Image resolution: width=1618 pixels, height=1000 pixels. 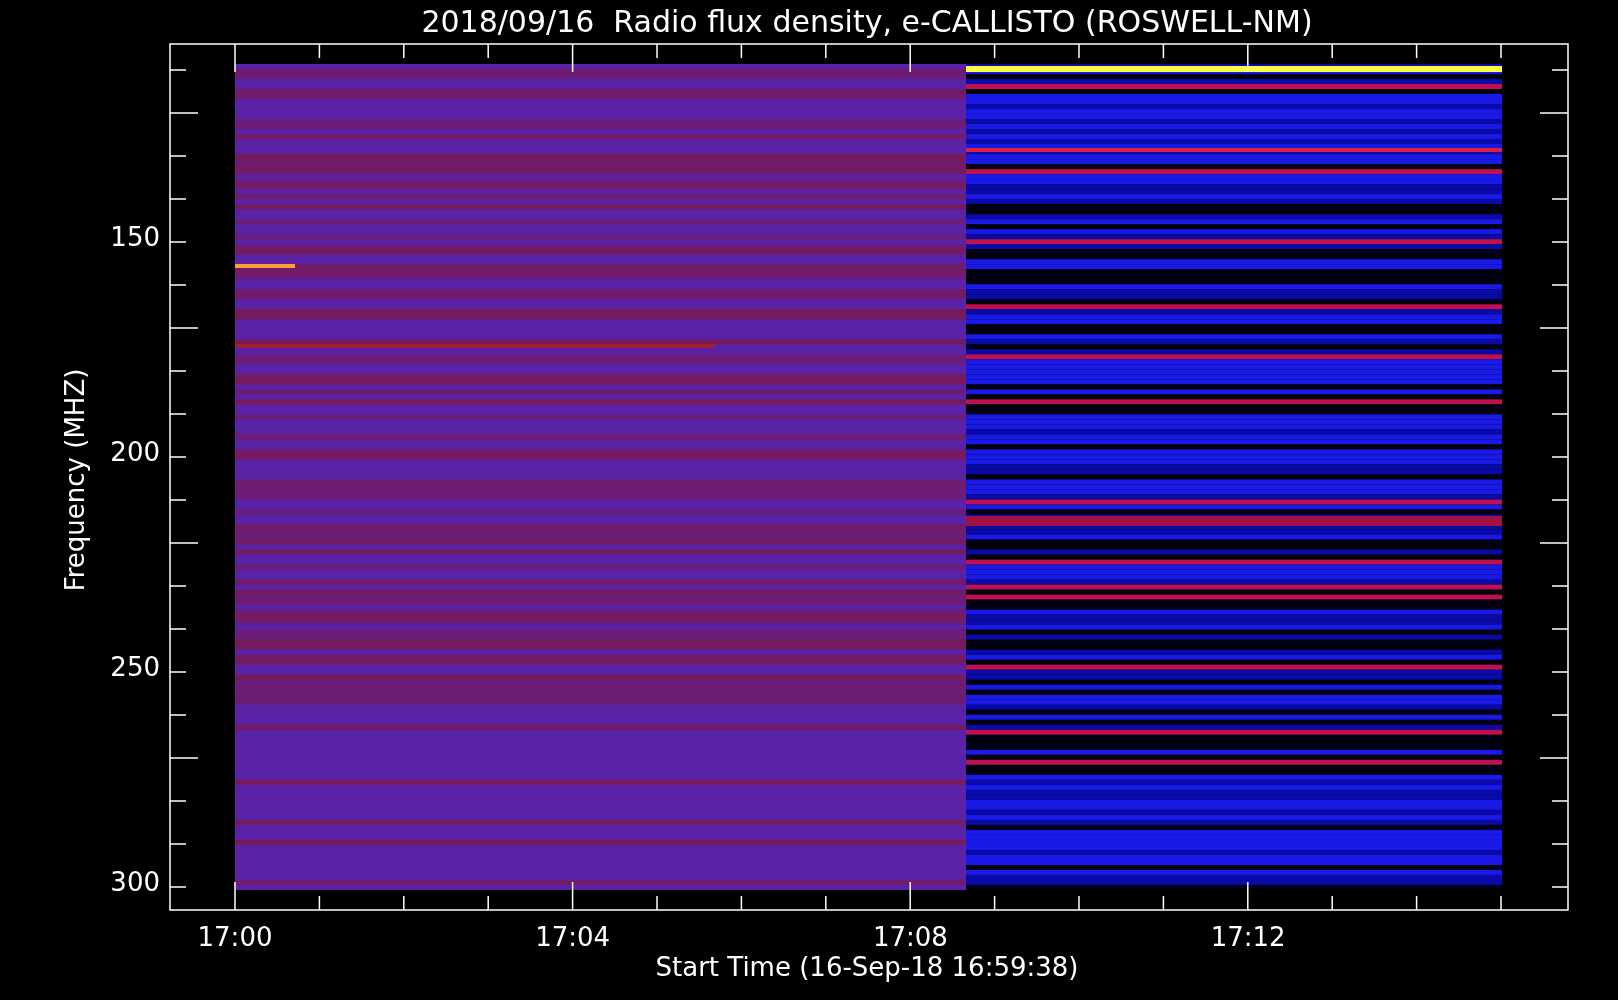 I want to click on y-tick-label: 300, so click(x=135, y=882).